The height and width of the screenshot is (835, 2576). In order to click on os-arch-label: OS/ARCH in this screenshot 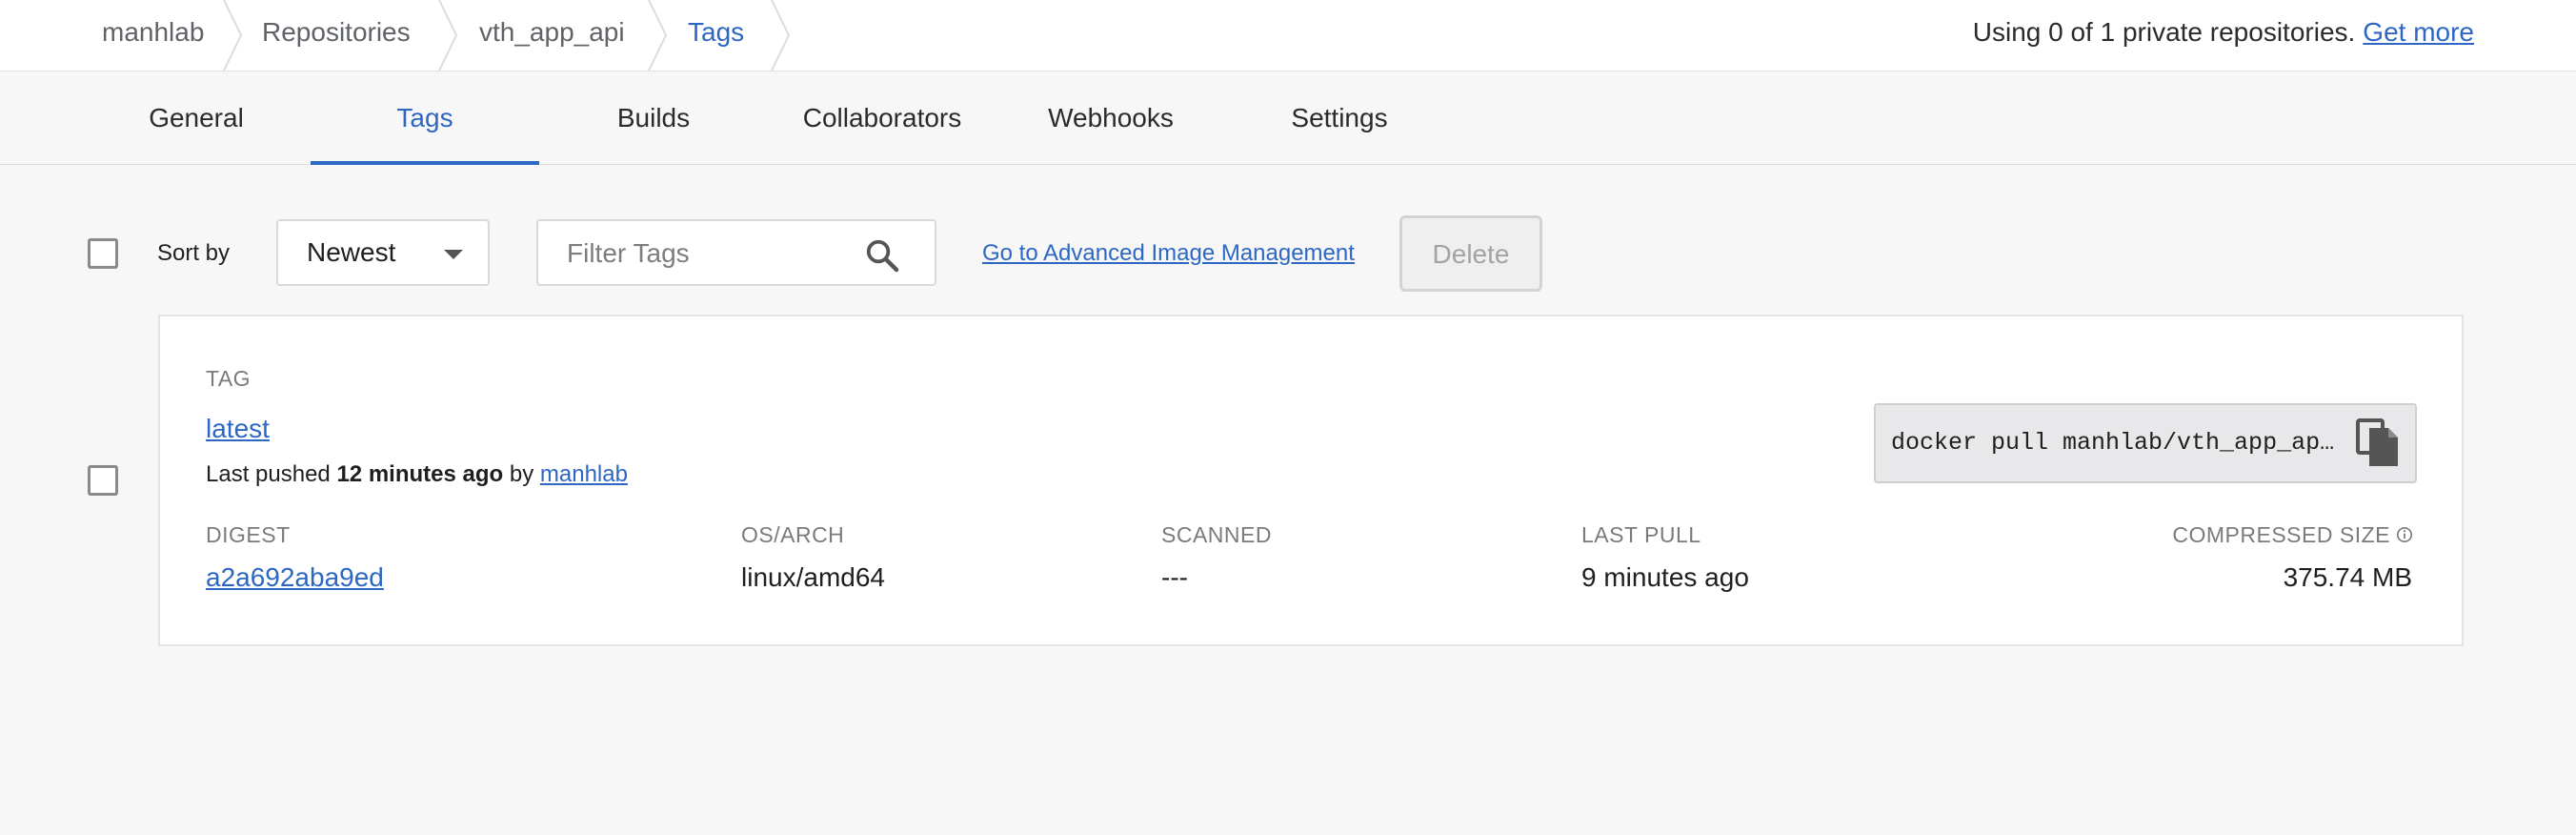, I will do `click(793, 534)`.